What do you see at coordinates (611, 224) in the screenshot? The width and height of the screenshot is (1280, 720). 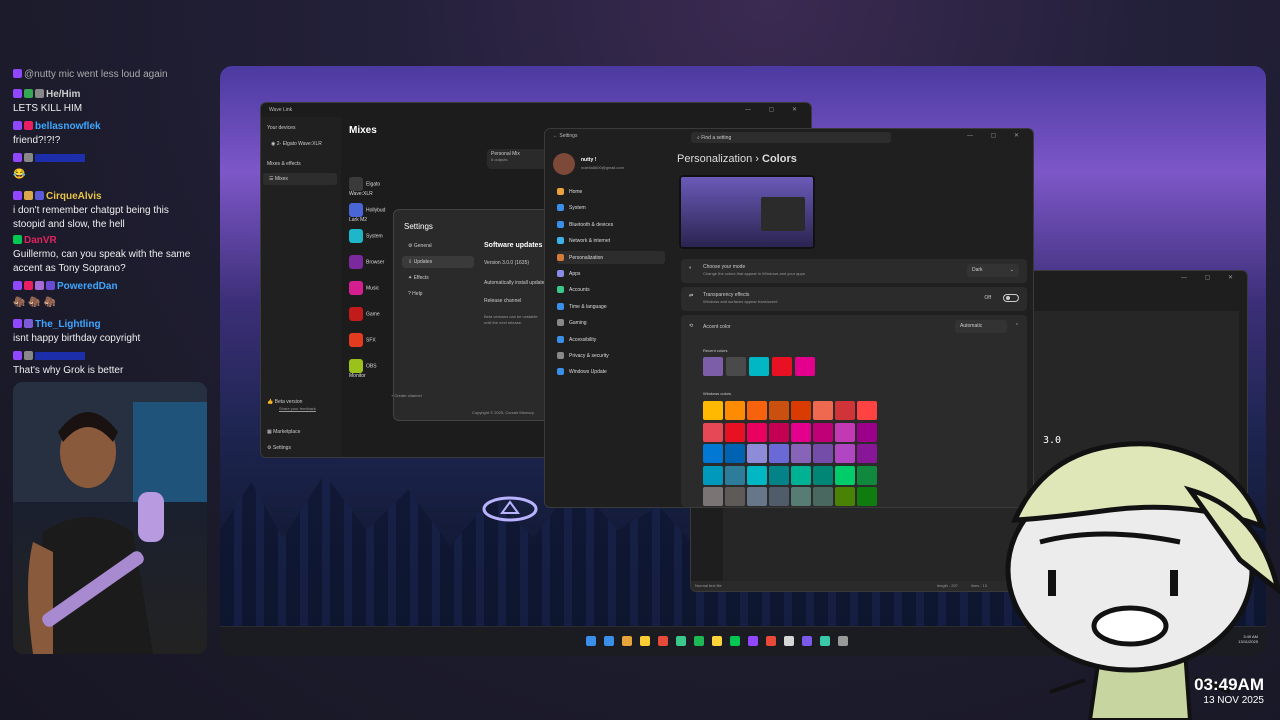 I see `settings-nav-item: Bluetooth & devices` at bounding box center [611, 224].